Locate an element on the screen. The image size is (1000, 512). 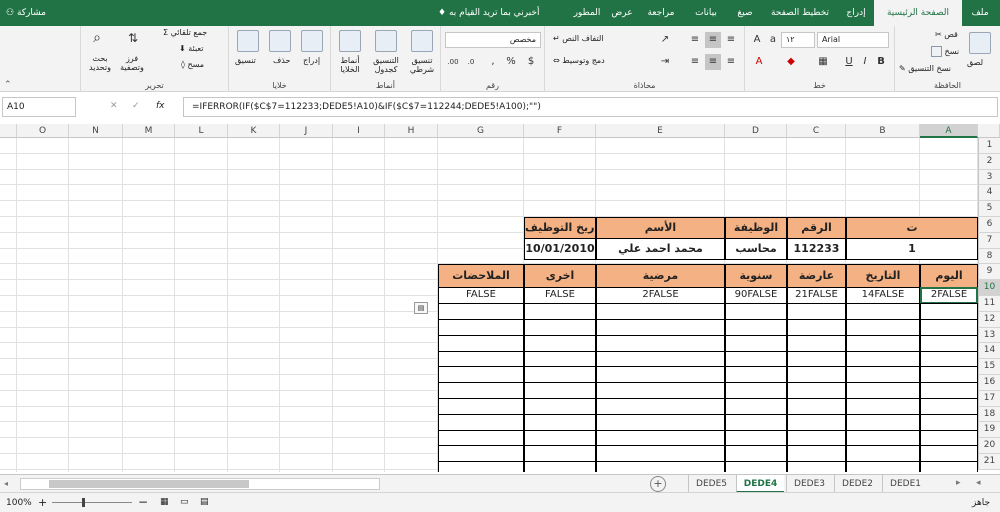
sheet-tab-dede1: DEDE1 is located at coordinates (905, 484).